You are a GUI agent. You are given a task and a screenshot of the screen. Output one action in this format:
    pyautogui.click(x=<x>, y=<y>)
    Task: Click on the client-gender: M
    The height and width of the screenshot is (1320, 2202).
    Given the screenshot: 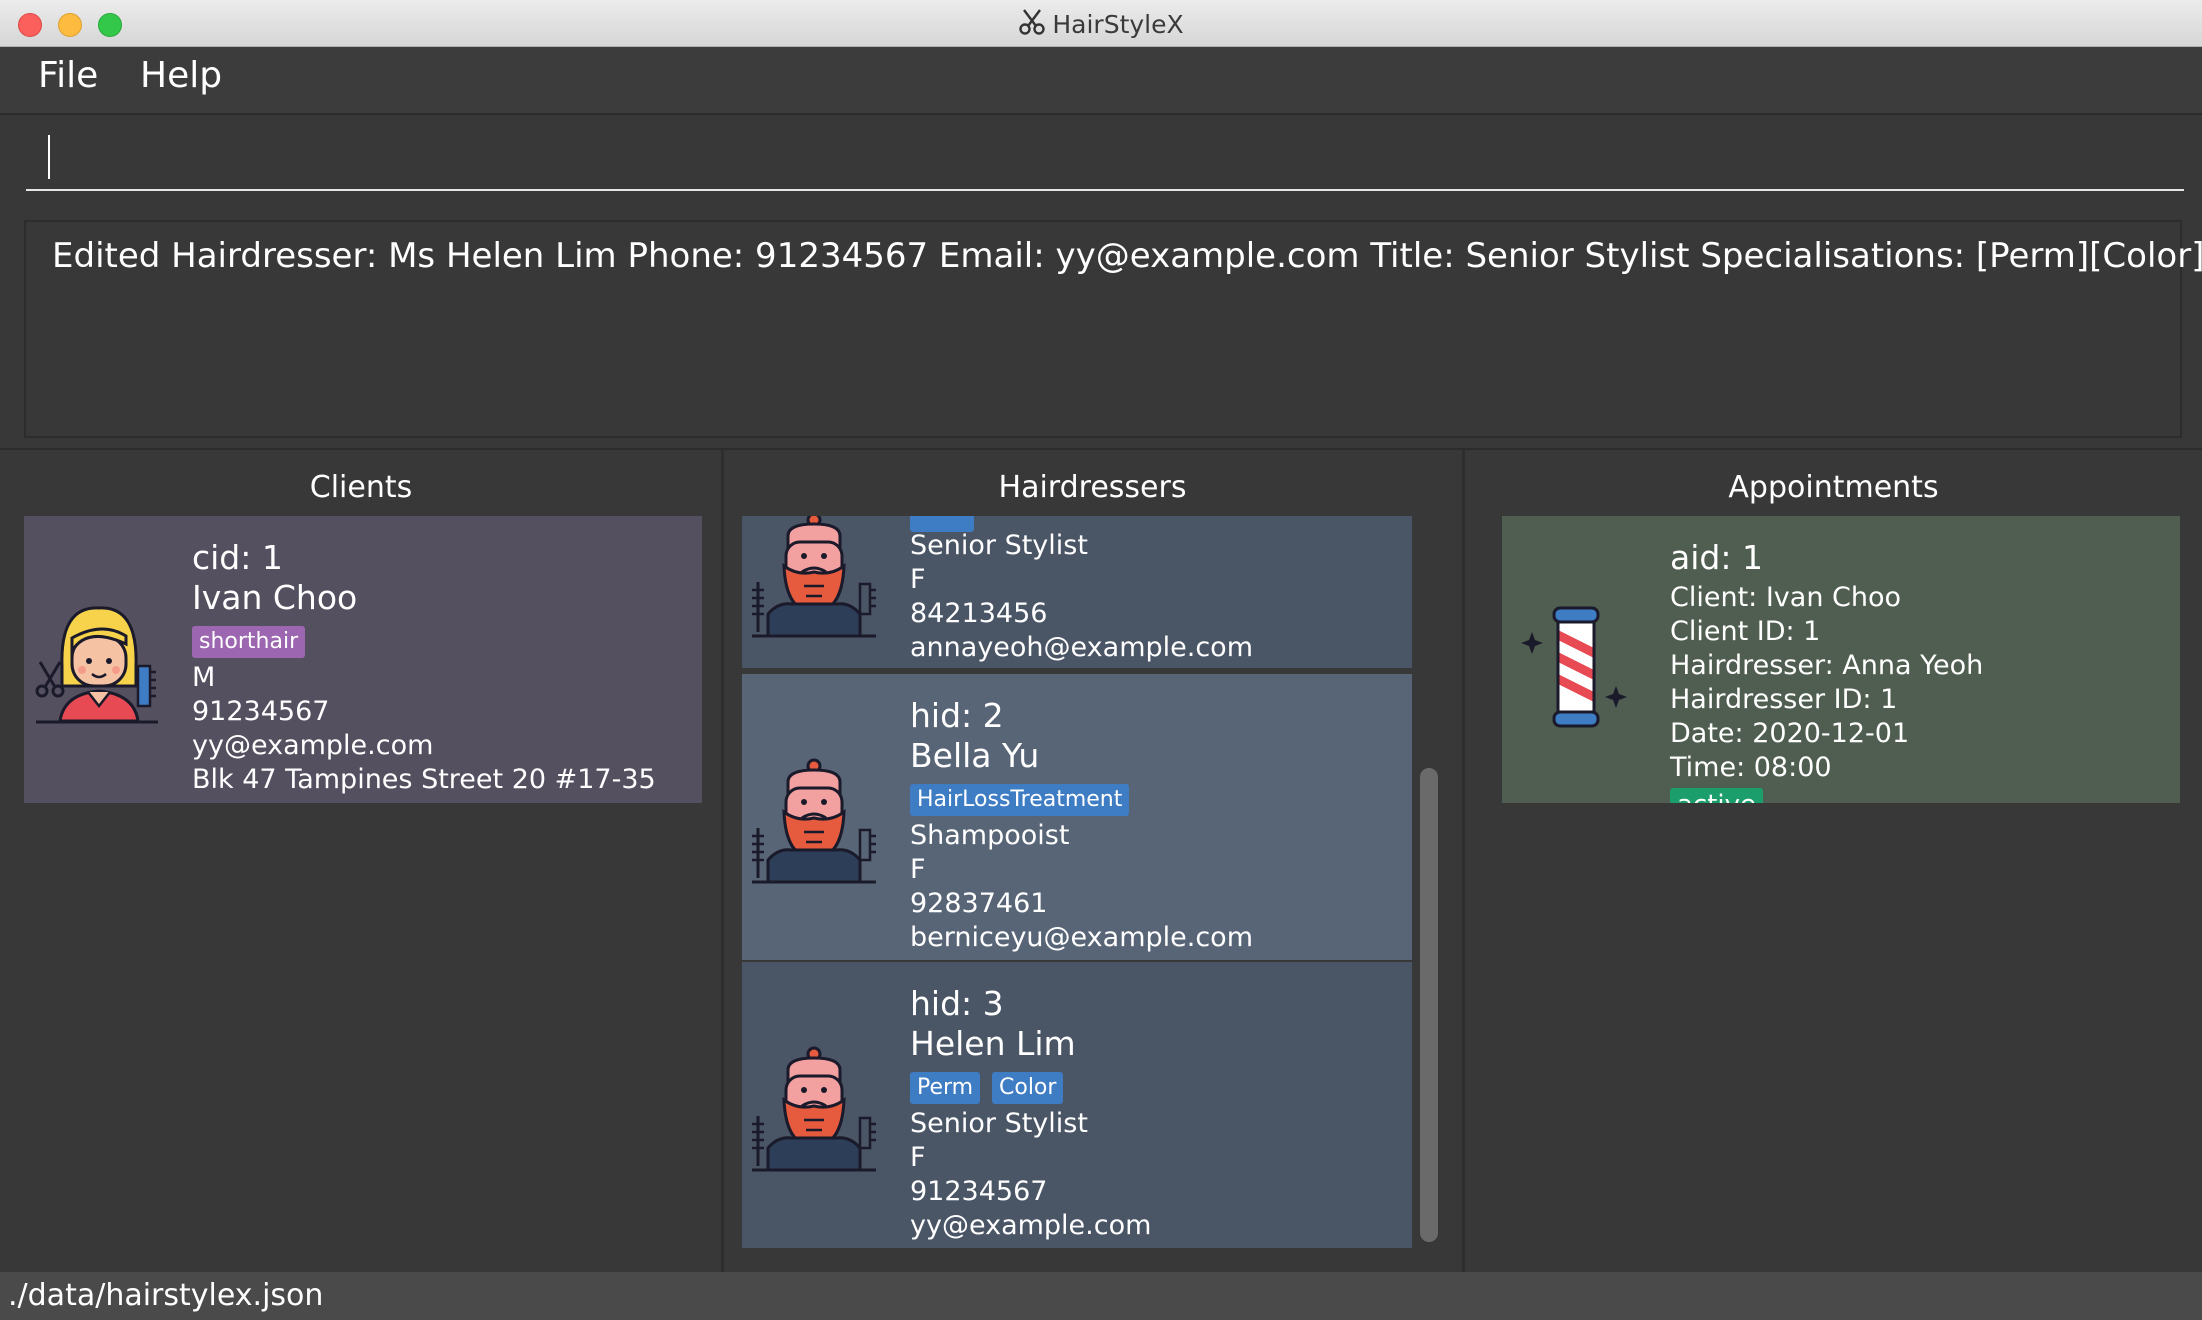 What is the action you would take?
    pyautogui.click(x=204, y=677)
    